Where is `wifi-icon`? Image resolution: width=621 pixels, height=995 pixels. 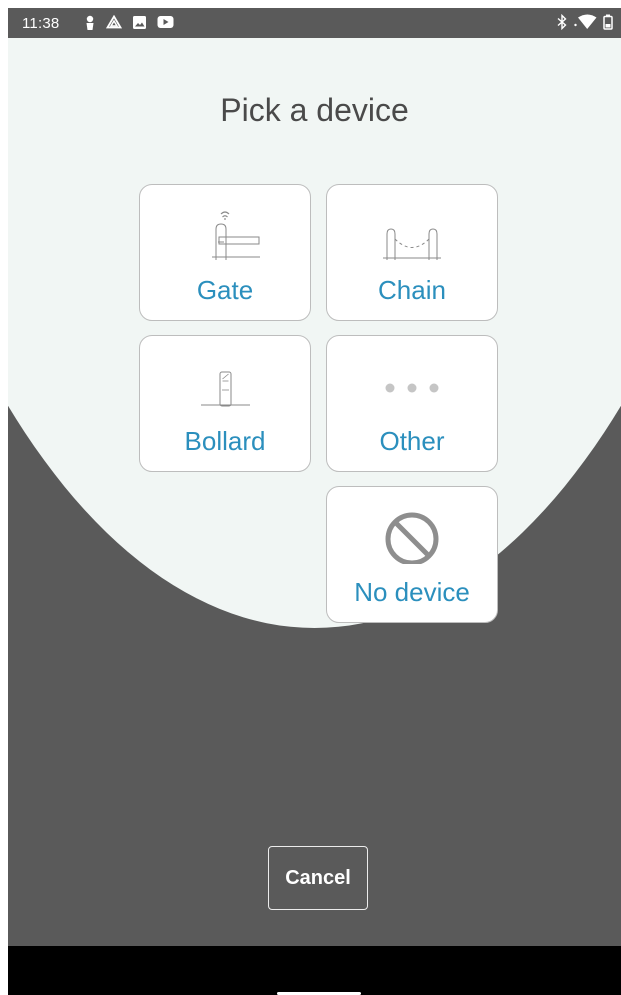 wifi-icon is located at coordinates (585, 21).